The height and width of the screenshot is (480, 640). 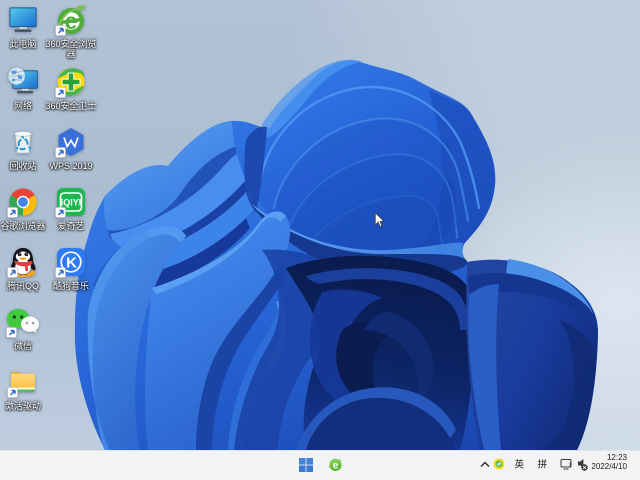 I want to click on svg-text: 拼, so click(x=543, y=465).